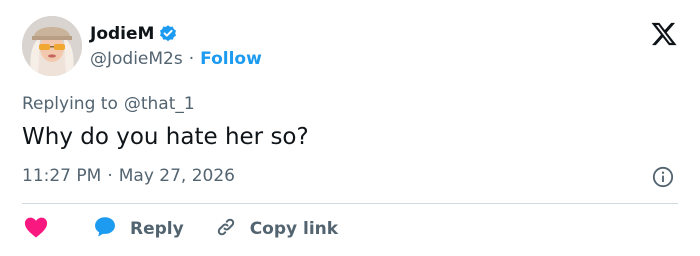 The height and width of the screenshot is (256, 700). I want to click on action-bar: Reply Copy link, so click(180, 229).